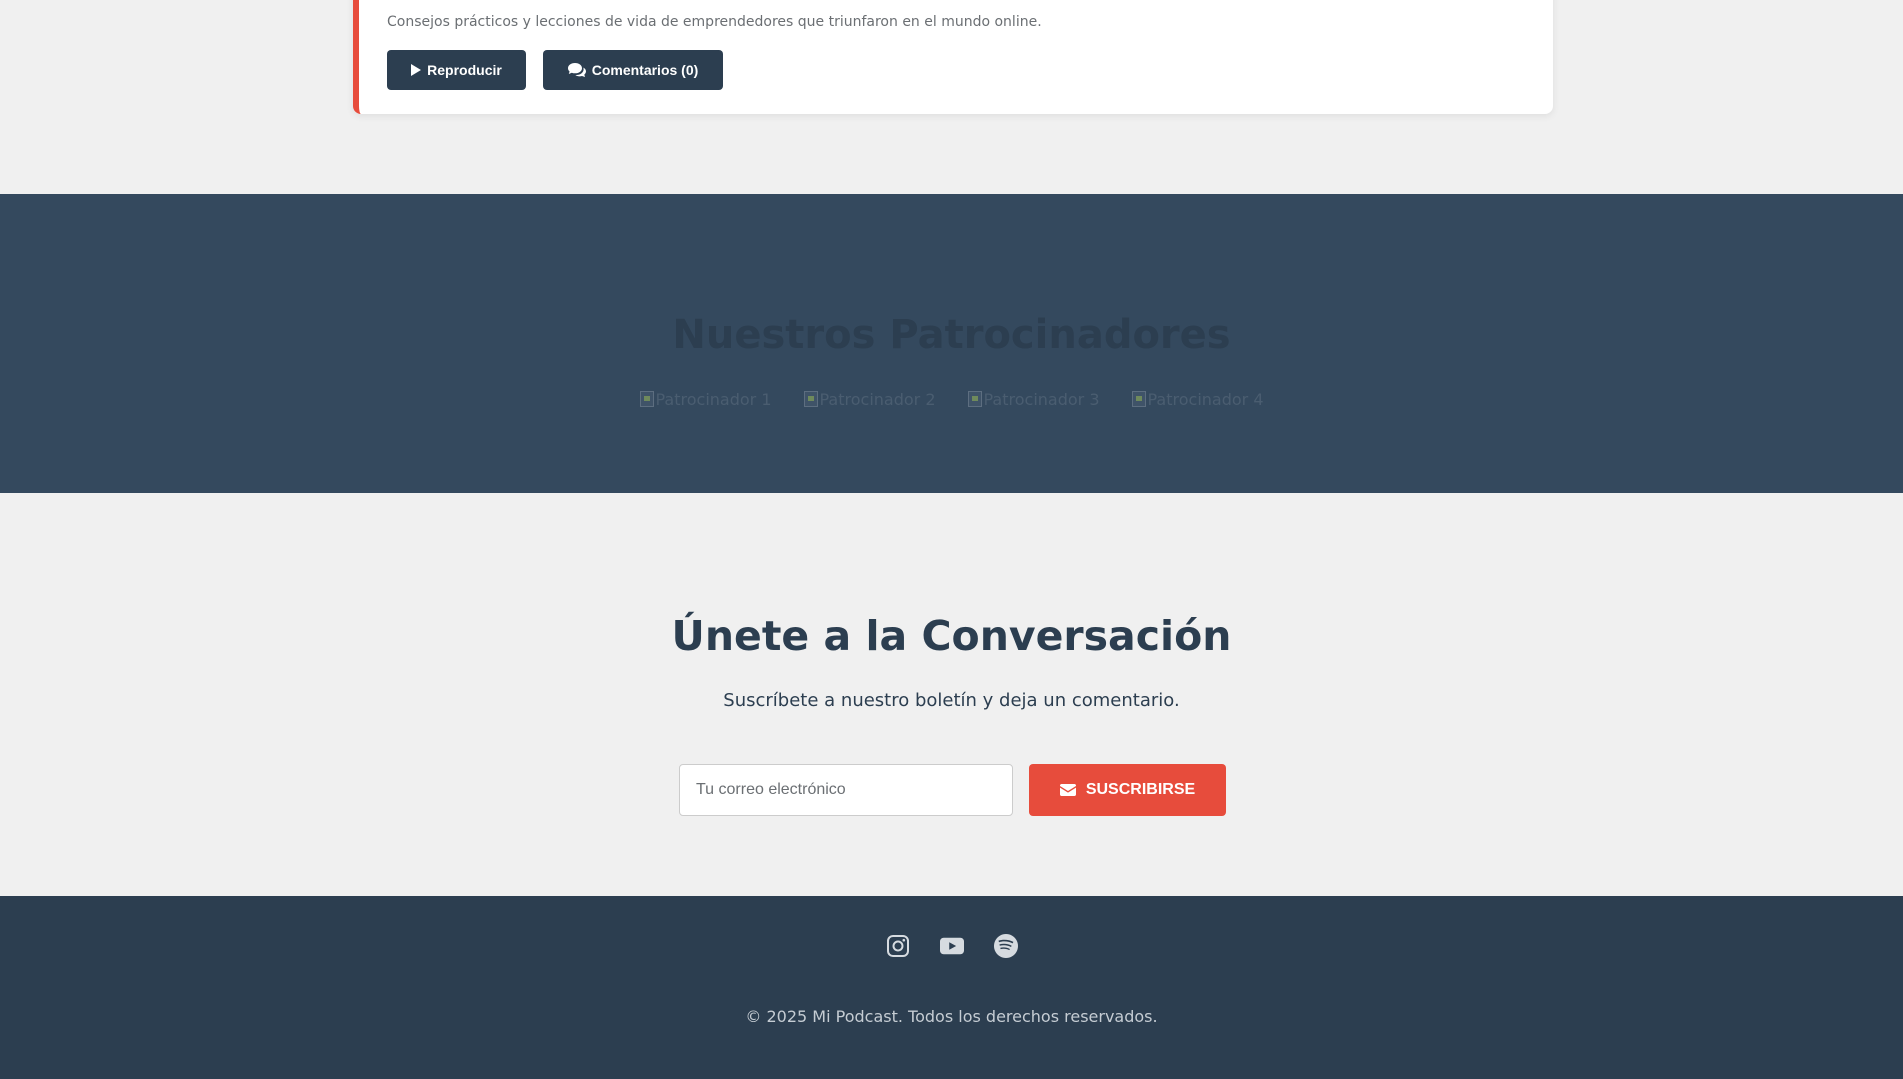 Image resolution: width=1903 pixels, height=1079 pixels. What do you see at coordinates (713, 399) in the screenshot?
I see `sponsor-alt-text: Patrocinador 1` at bounding box center [713, 399].